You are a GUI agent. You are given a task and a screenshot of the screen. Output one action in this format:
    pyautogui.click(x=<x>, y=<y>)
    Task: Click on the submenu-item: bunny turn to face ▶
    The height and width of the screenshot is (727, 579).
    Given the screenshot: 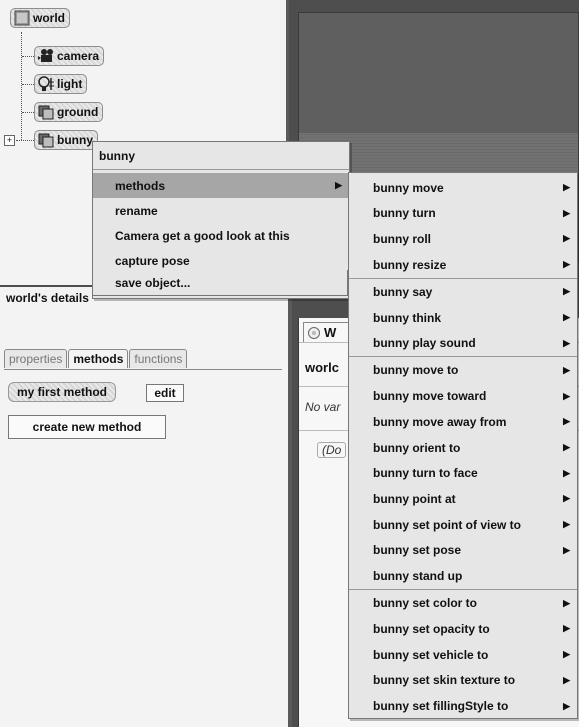 What is the action you would take?
    pyautogui.click(x=463, y=473)
    